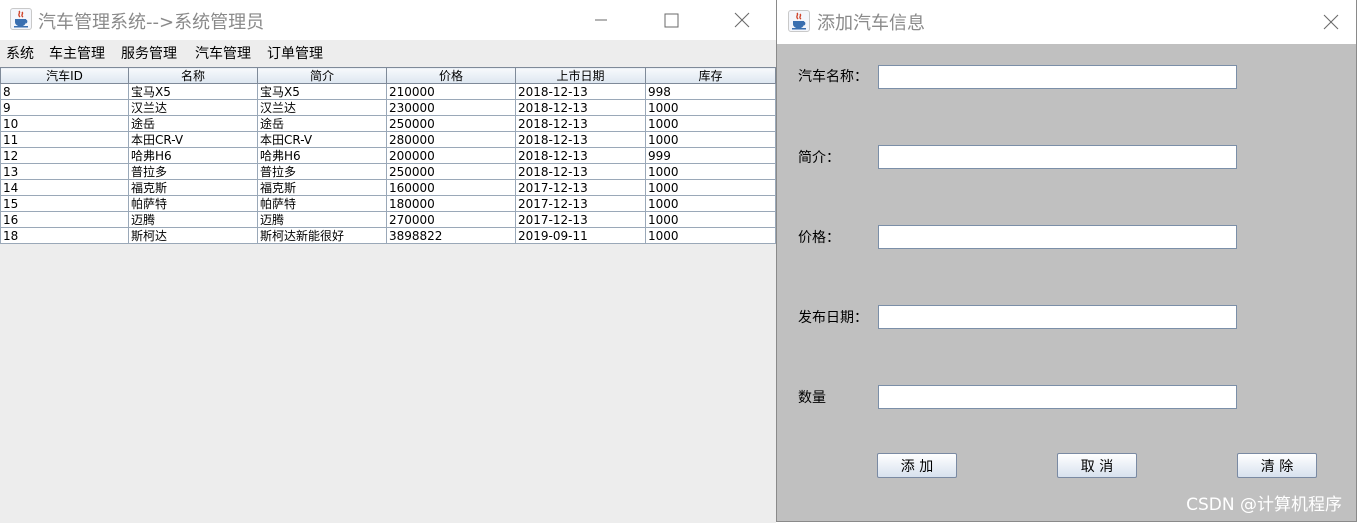 The image size is (1357, 523). Describe the element at coordinates (322, 219) in the screenshot. I see `cell-intro: 迈腾` at that location.